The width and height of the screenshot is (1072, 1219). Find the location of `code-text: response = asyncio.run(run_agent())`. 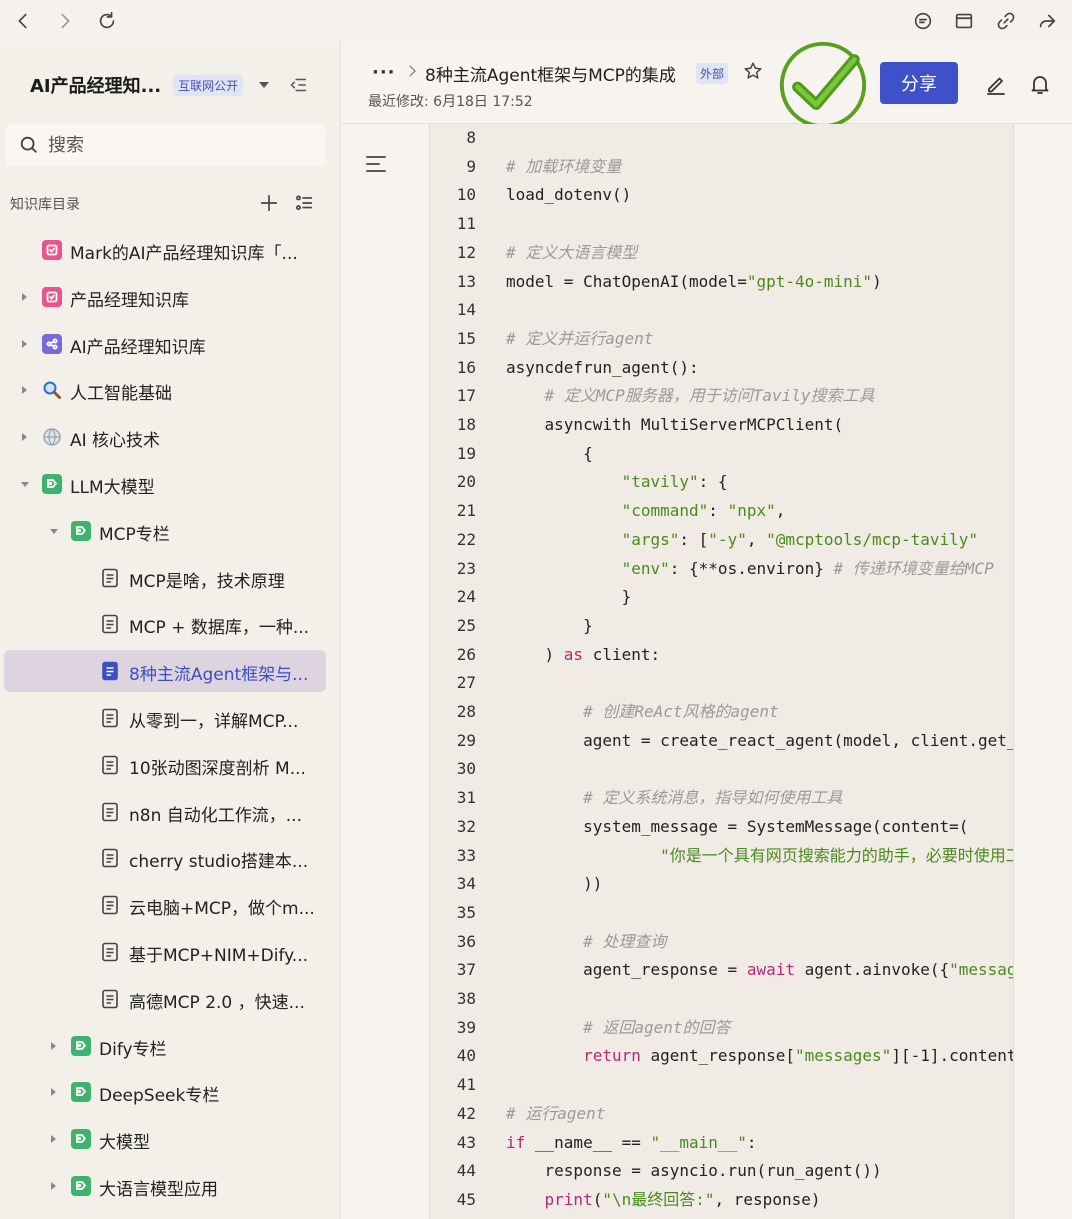

code-text: response = asyncio.run(run_agent()) is located at coordinates (694, 1171).